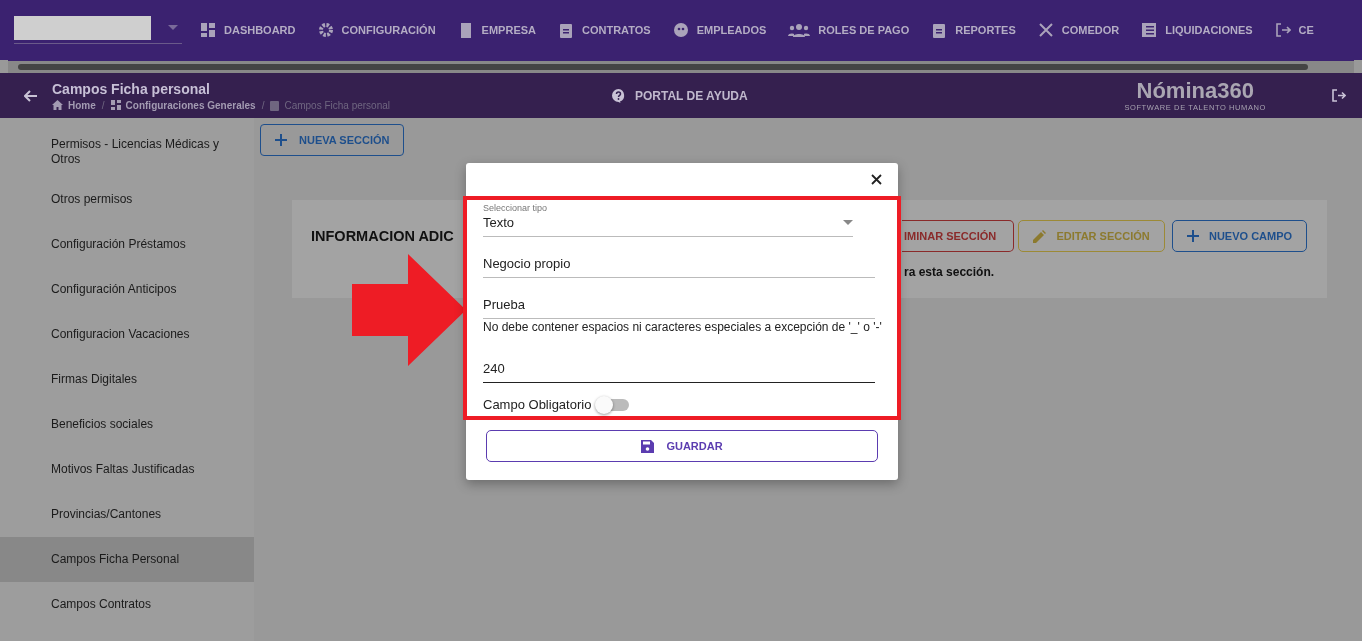 This screenshot has height=641, width=1362. What do you see at coordinates (31, 95) in the screenshot?
I see `back-arrow-icon` at bounding box center [31, 95].